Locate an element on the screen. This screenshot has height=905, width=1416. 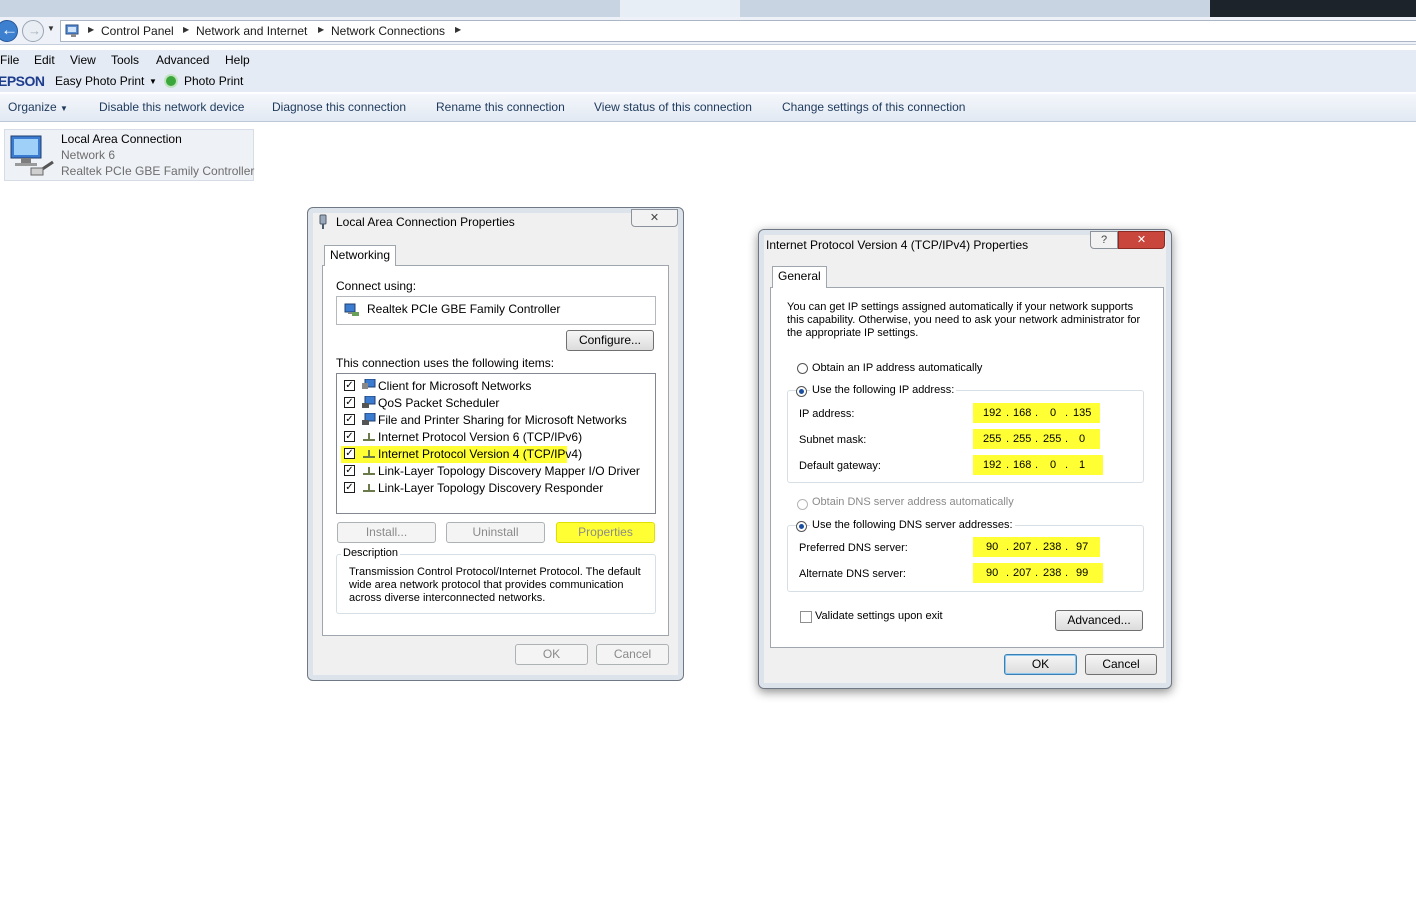
item-label: QoS Packet Scheduler is located at coordinates (439, 403).